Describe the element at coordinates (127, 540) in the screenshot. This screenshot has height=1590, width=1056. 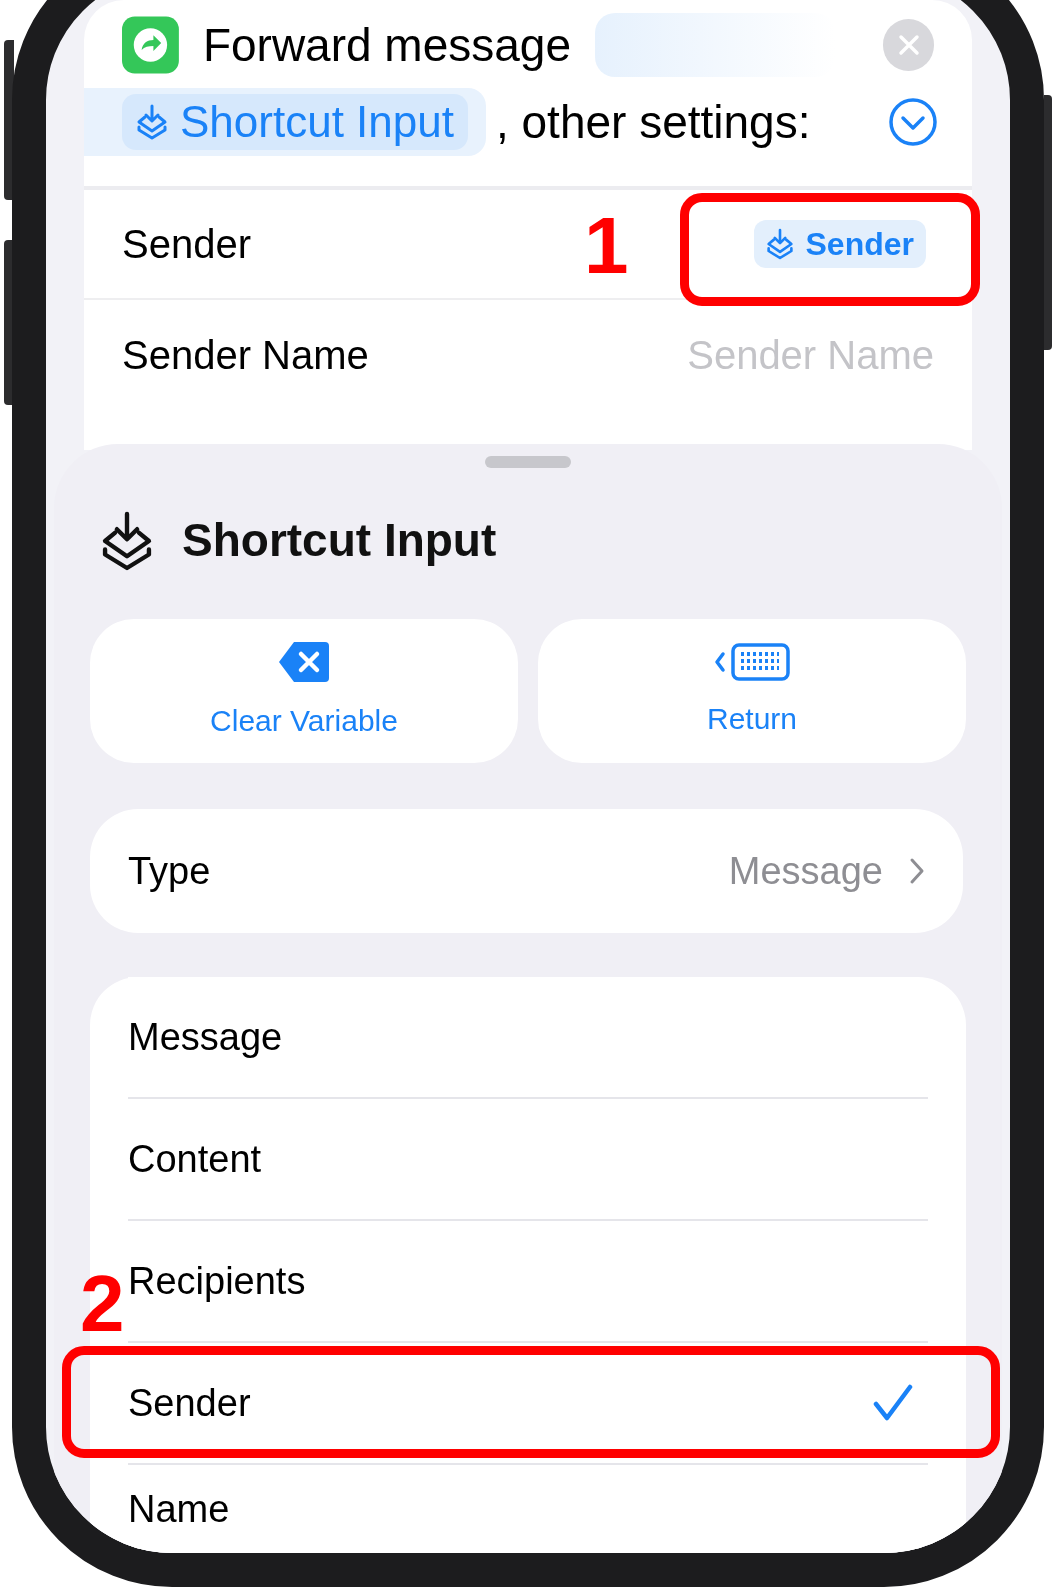
I see `shortcut-input-icon` at that location.